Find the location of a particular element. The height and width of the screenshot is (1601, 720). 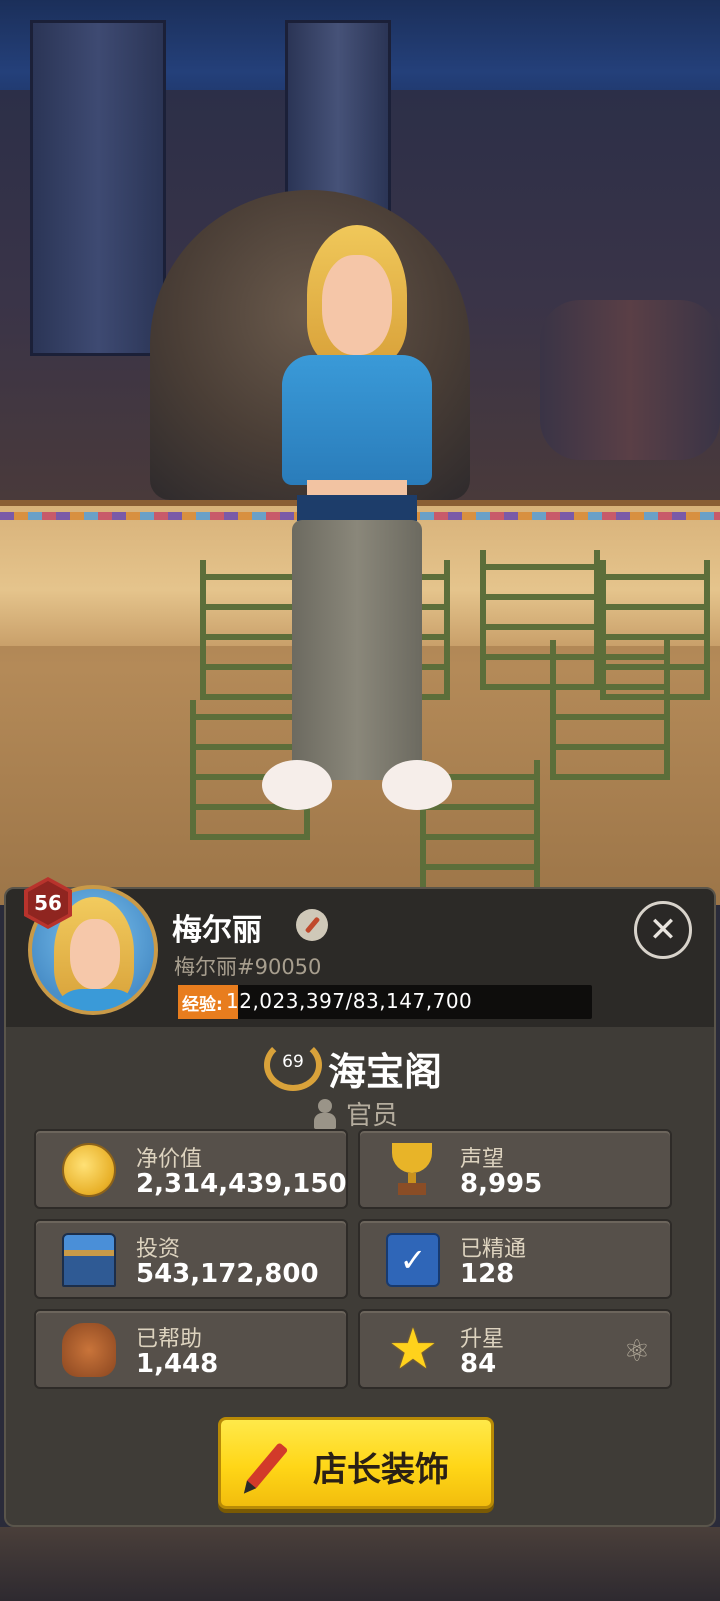

stat-mastered: ✓ 已精通 128 is located at coordinates (515, 1259).